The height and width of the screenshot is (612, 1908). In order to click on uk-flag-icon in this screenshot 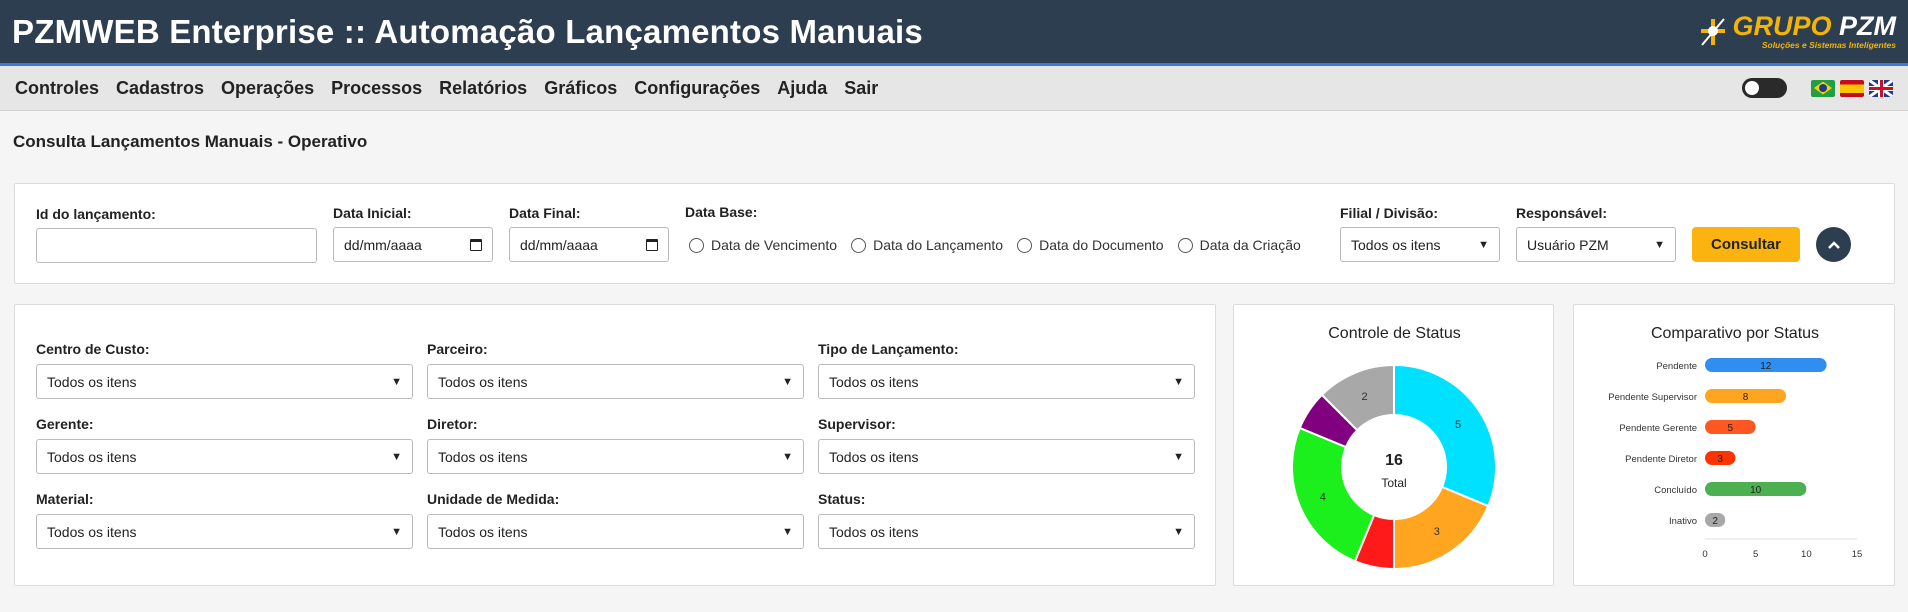, I will do `click(1881, 88)`.